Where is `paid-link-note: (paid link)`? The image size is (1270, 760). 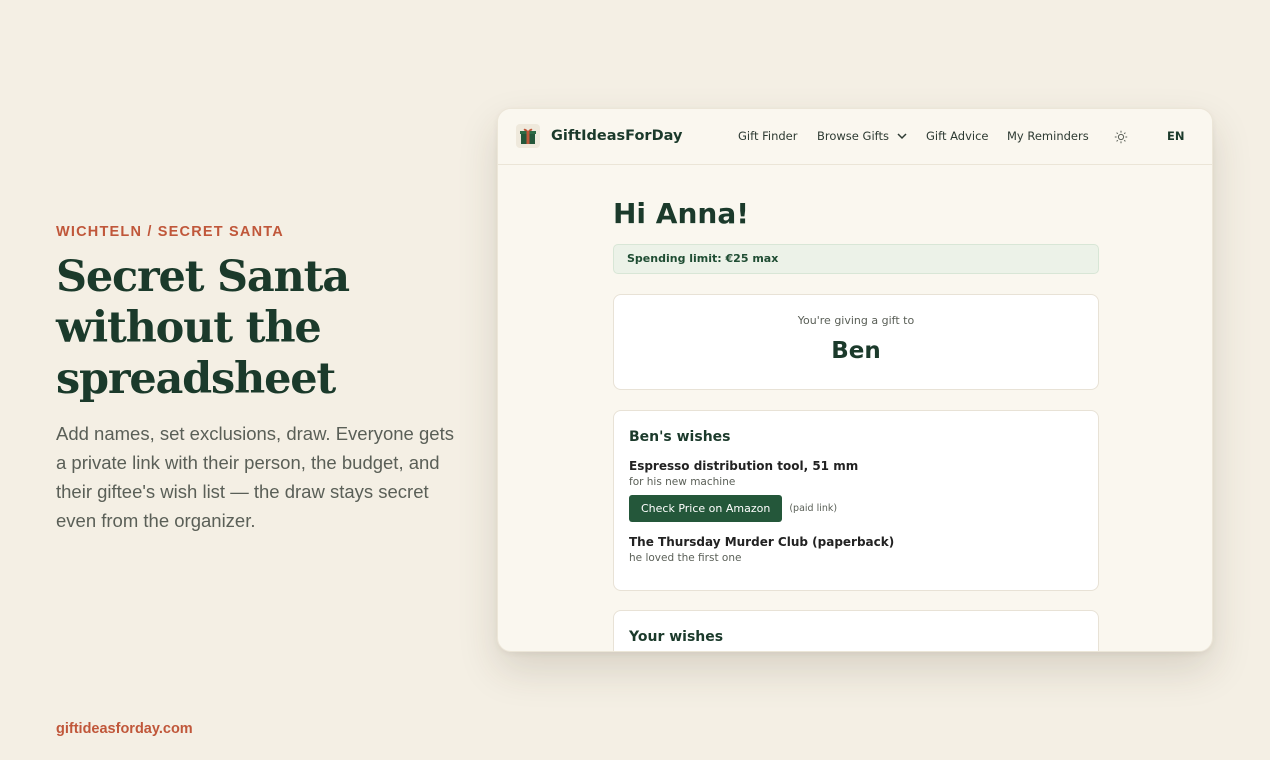
paid-link-note: (paid link) is located at coordinates (813, 508).